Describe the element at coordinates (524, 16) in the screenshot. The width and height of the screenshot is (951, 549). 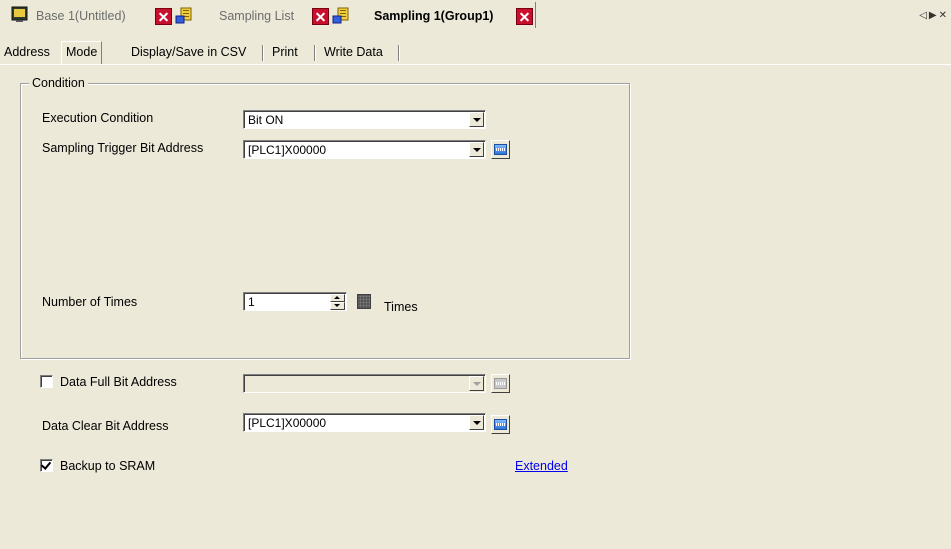
I see `close-tab-sampling1-icon` at that location.